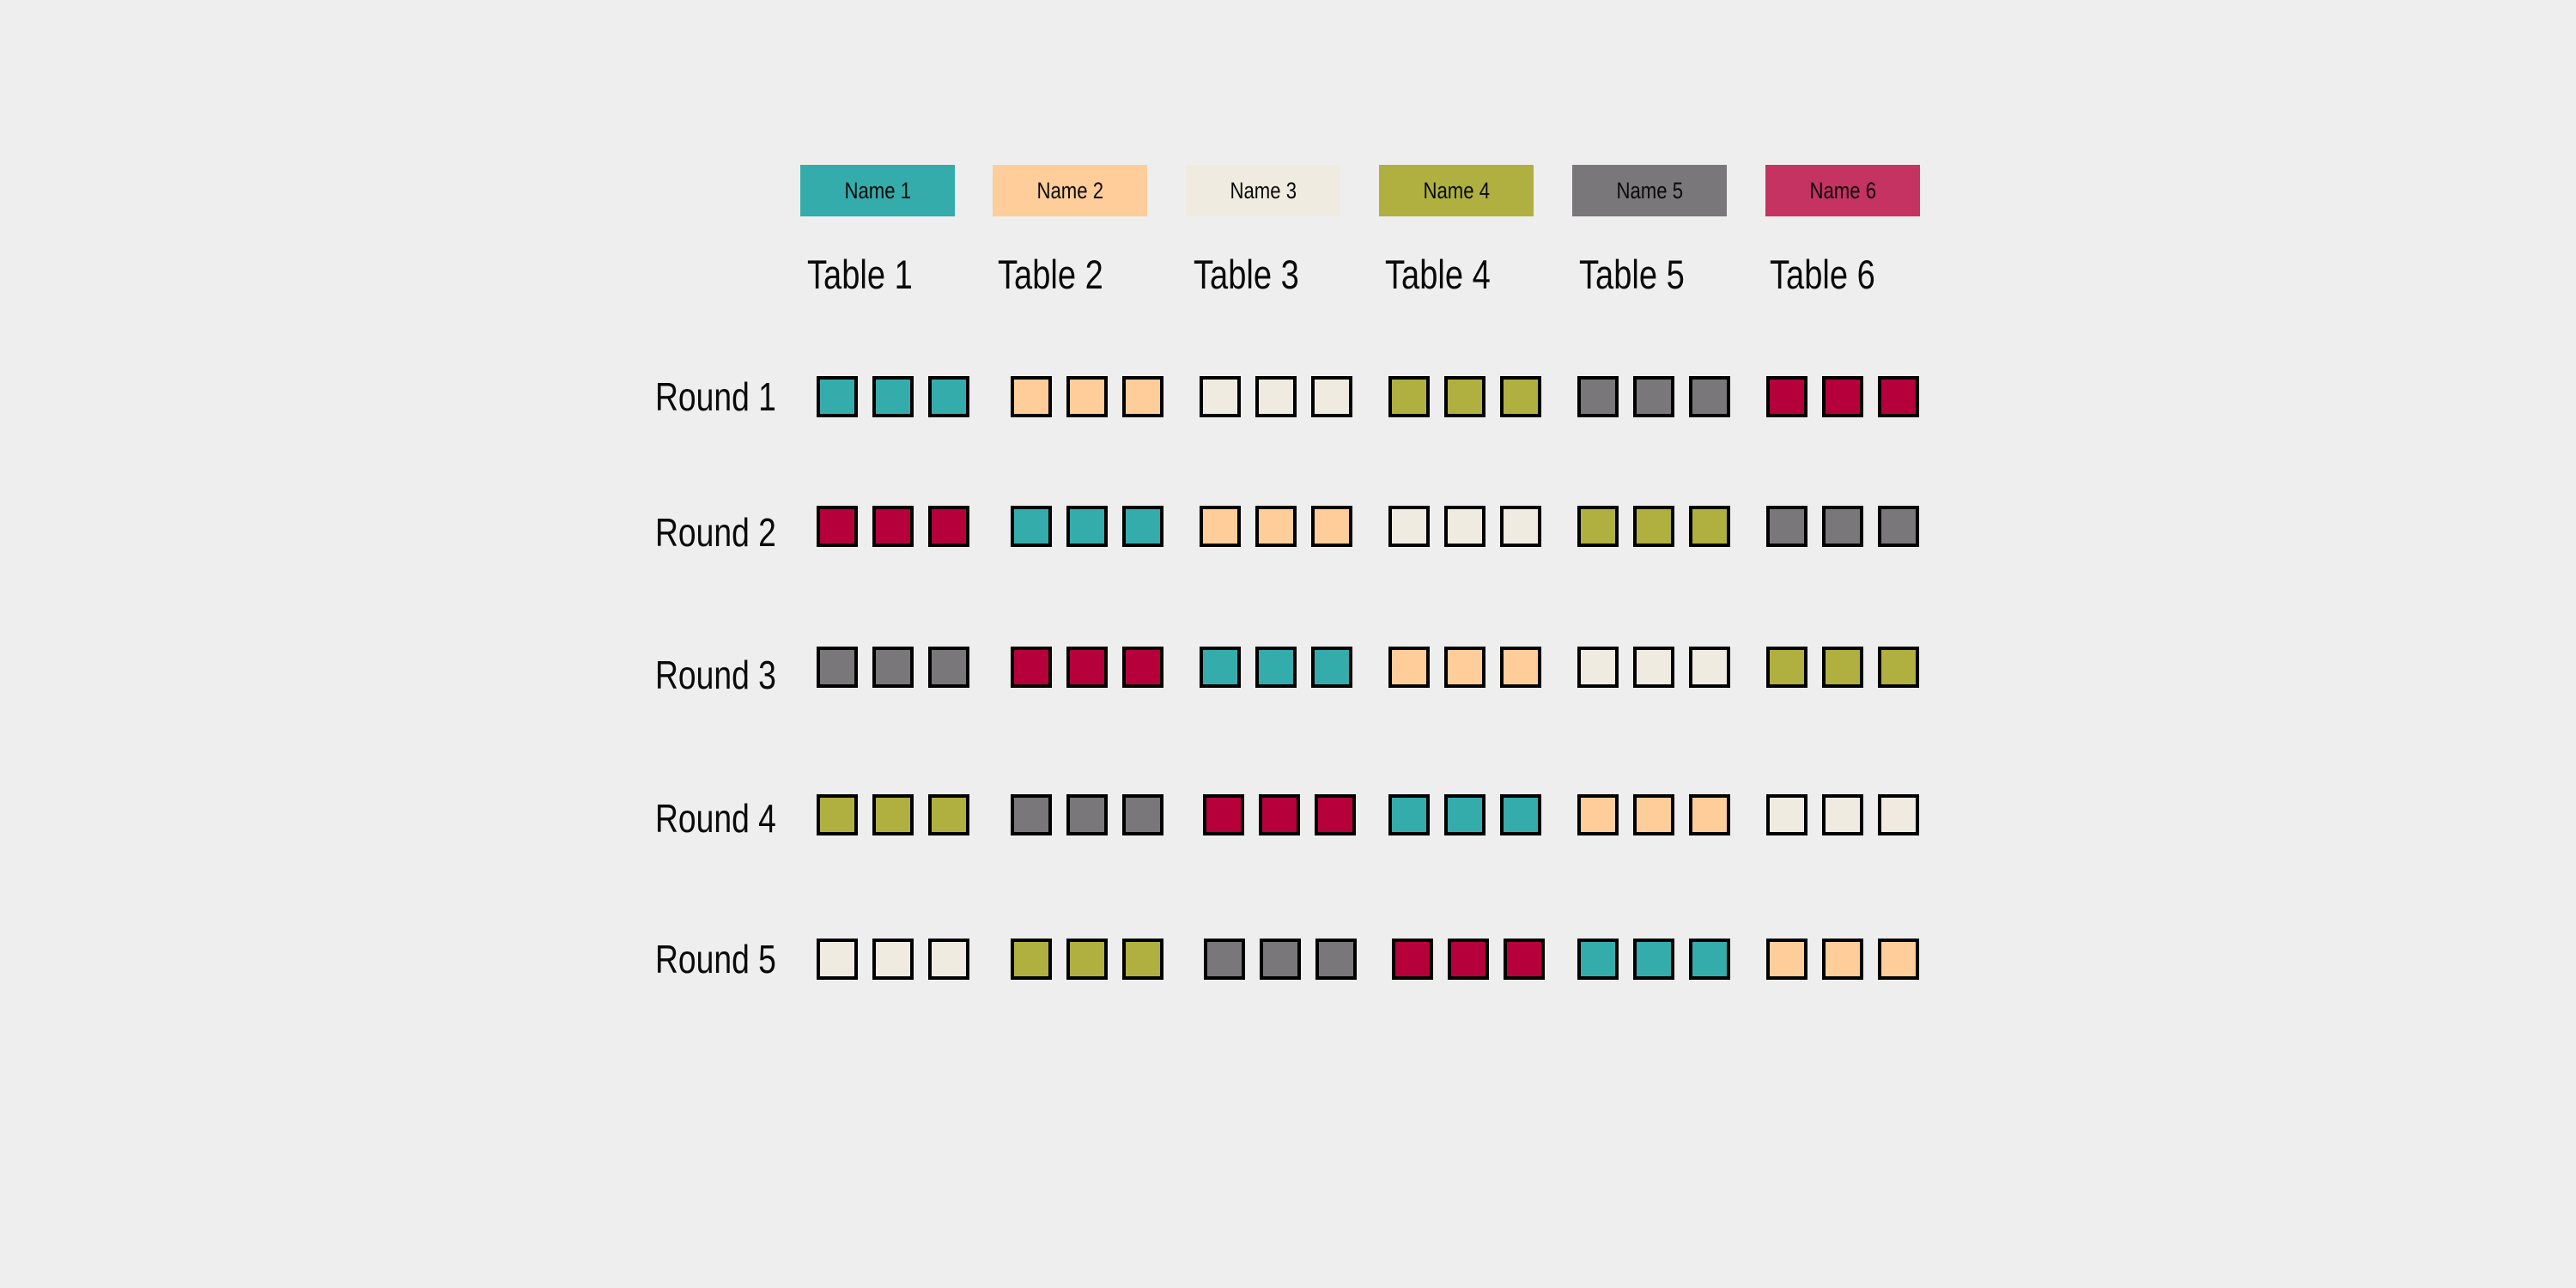 Image resolution: width=2576 pixels, height=1288 pixels. Describe the element at coordinates (715, 675) in the screenshot. I see `round-label-3: Round 3` at that location.